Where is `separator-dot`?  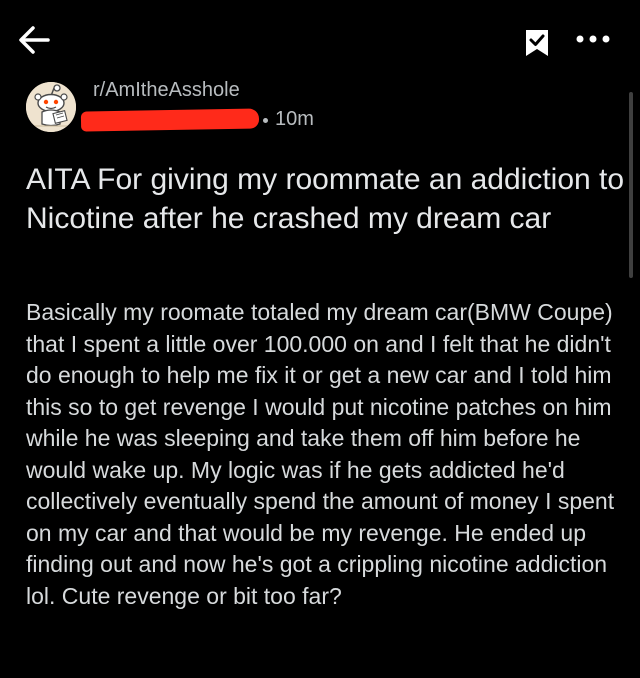 separator-dot is located at coordinates (265, 120).